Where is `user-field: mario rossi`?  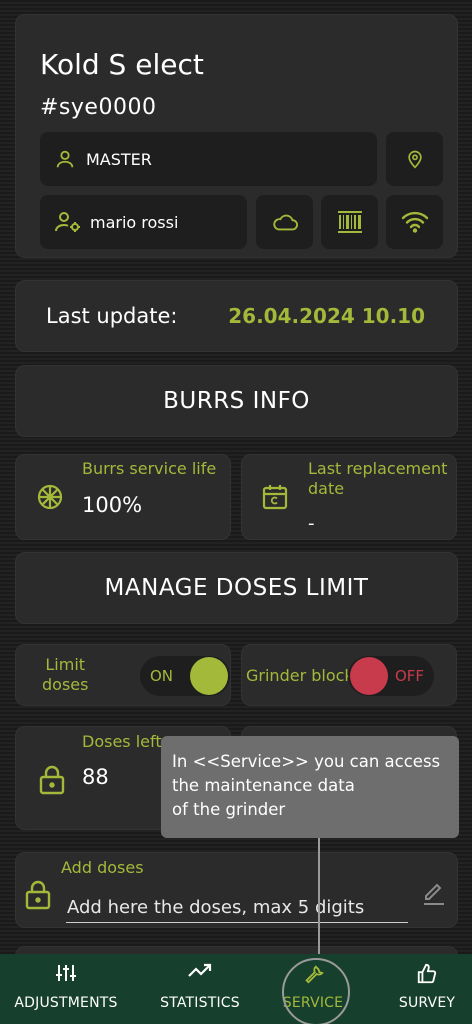 user-field: mario rossi is located at coordinates (143, 222).